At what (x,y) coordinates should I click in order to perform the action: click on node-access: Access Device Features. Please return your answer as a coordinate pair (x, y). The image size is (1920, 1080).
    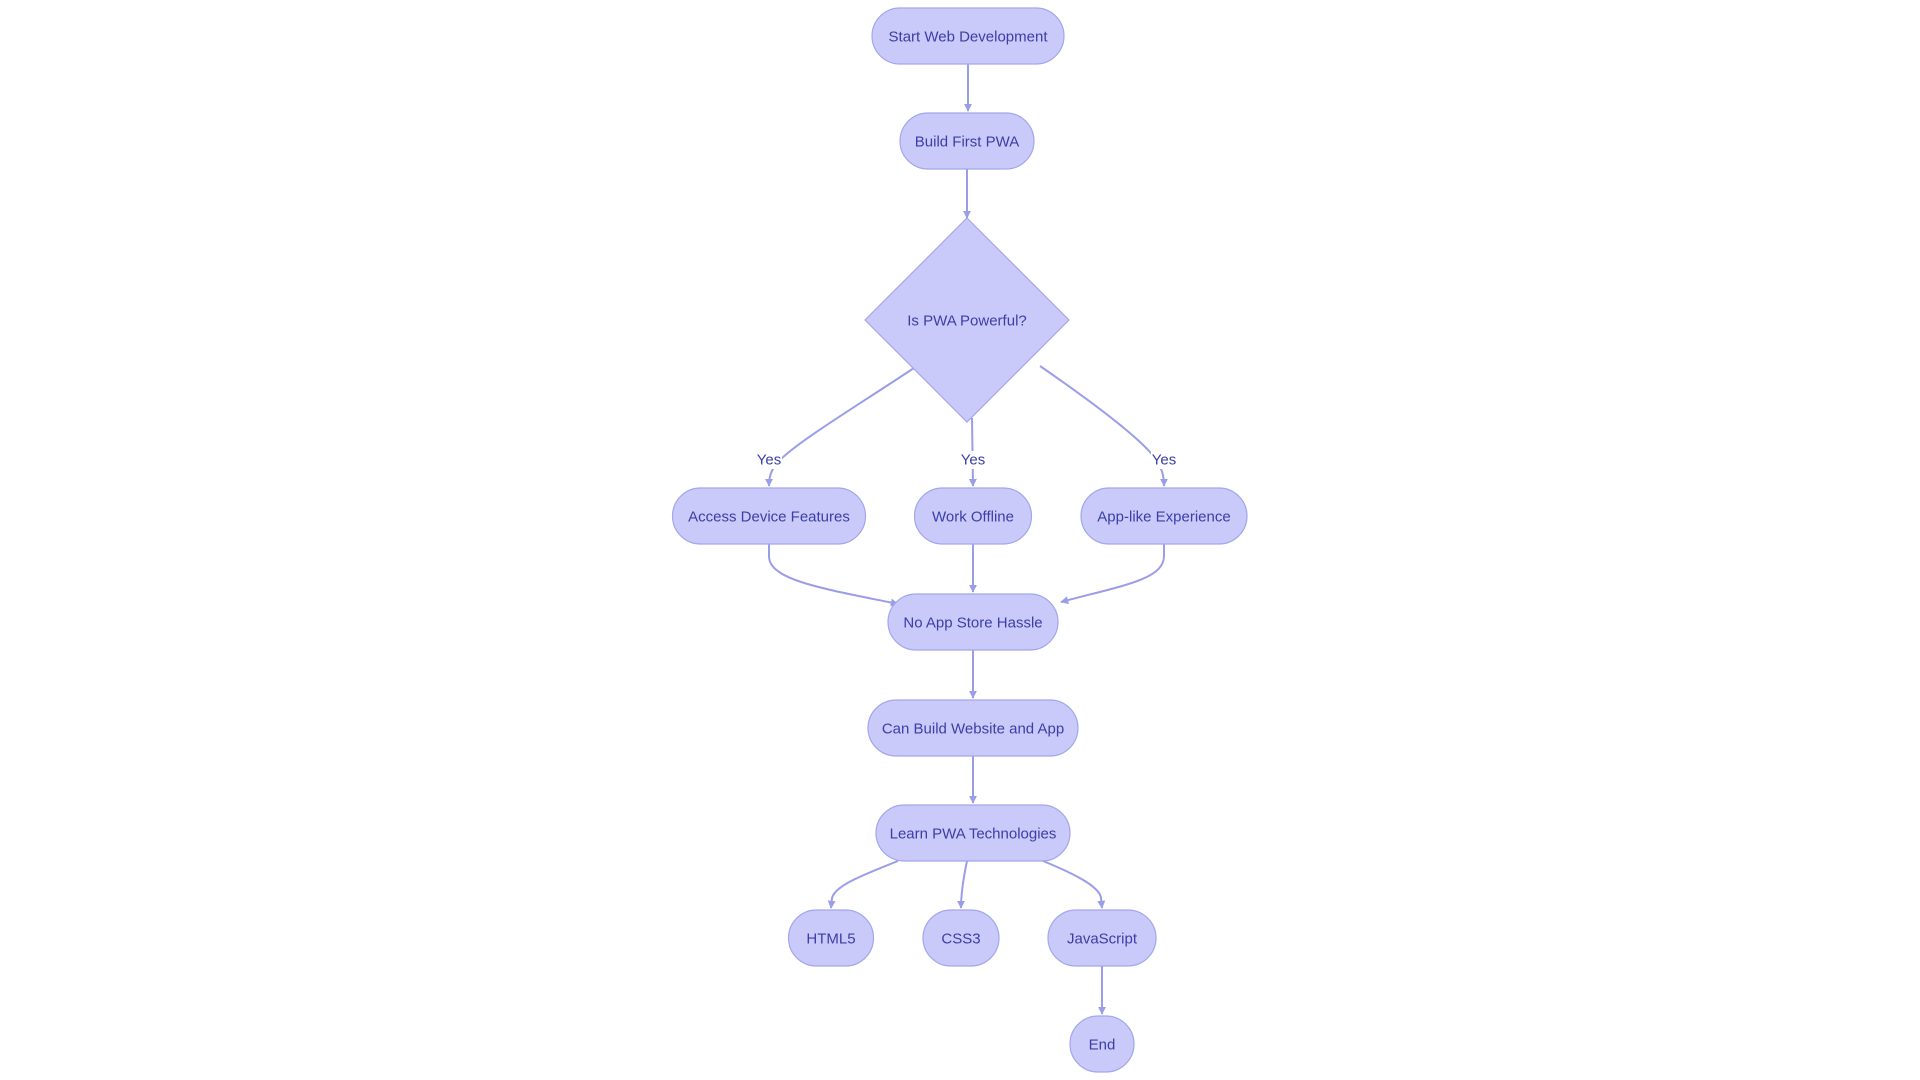
    Looking at the image, I should click on (769, 516).